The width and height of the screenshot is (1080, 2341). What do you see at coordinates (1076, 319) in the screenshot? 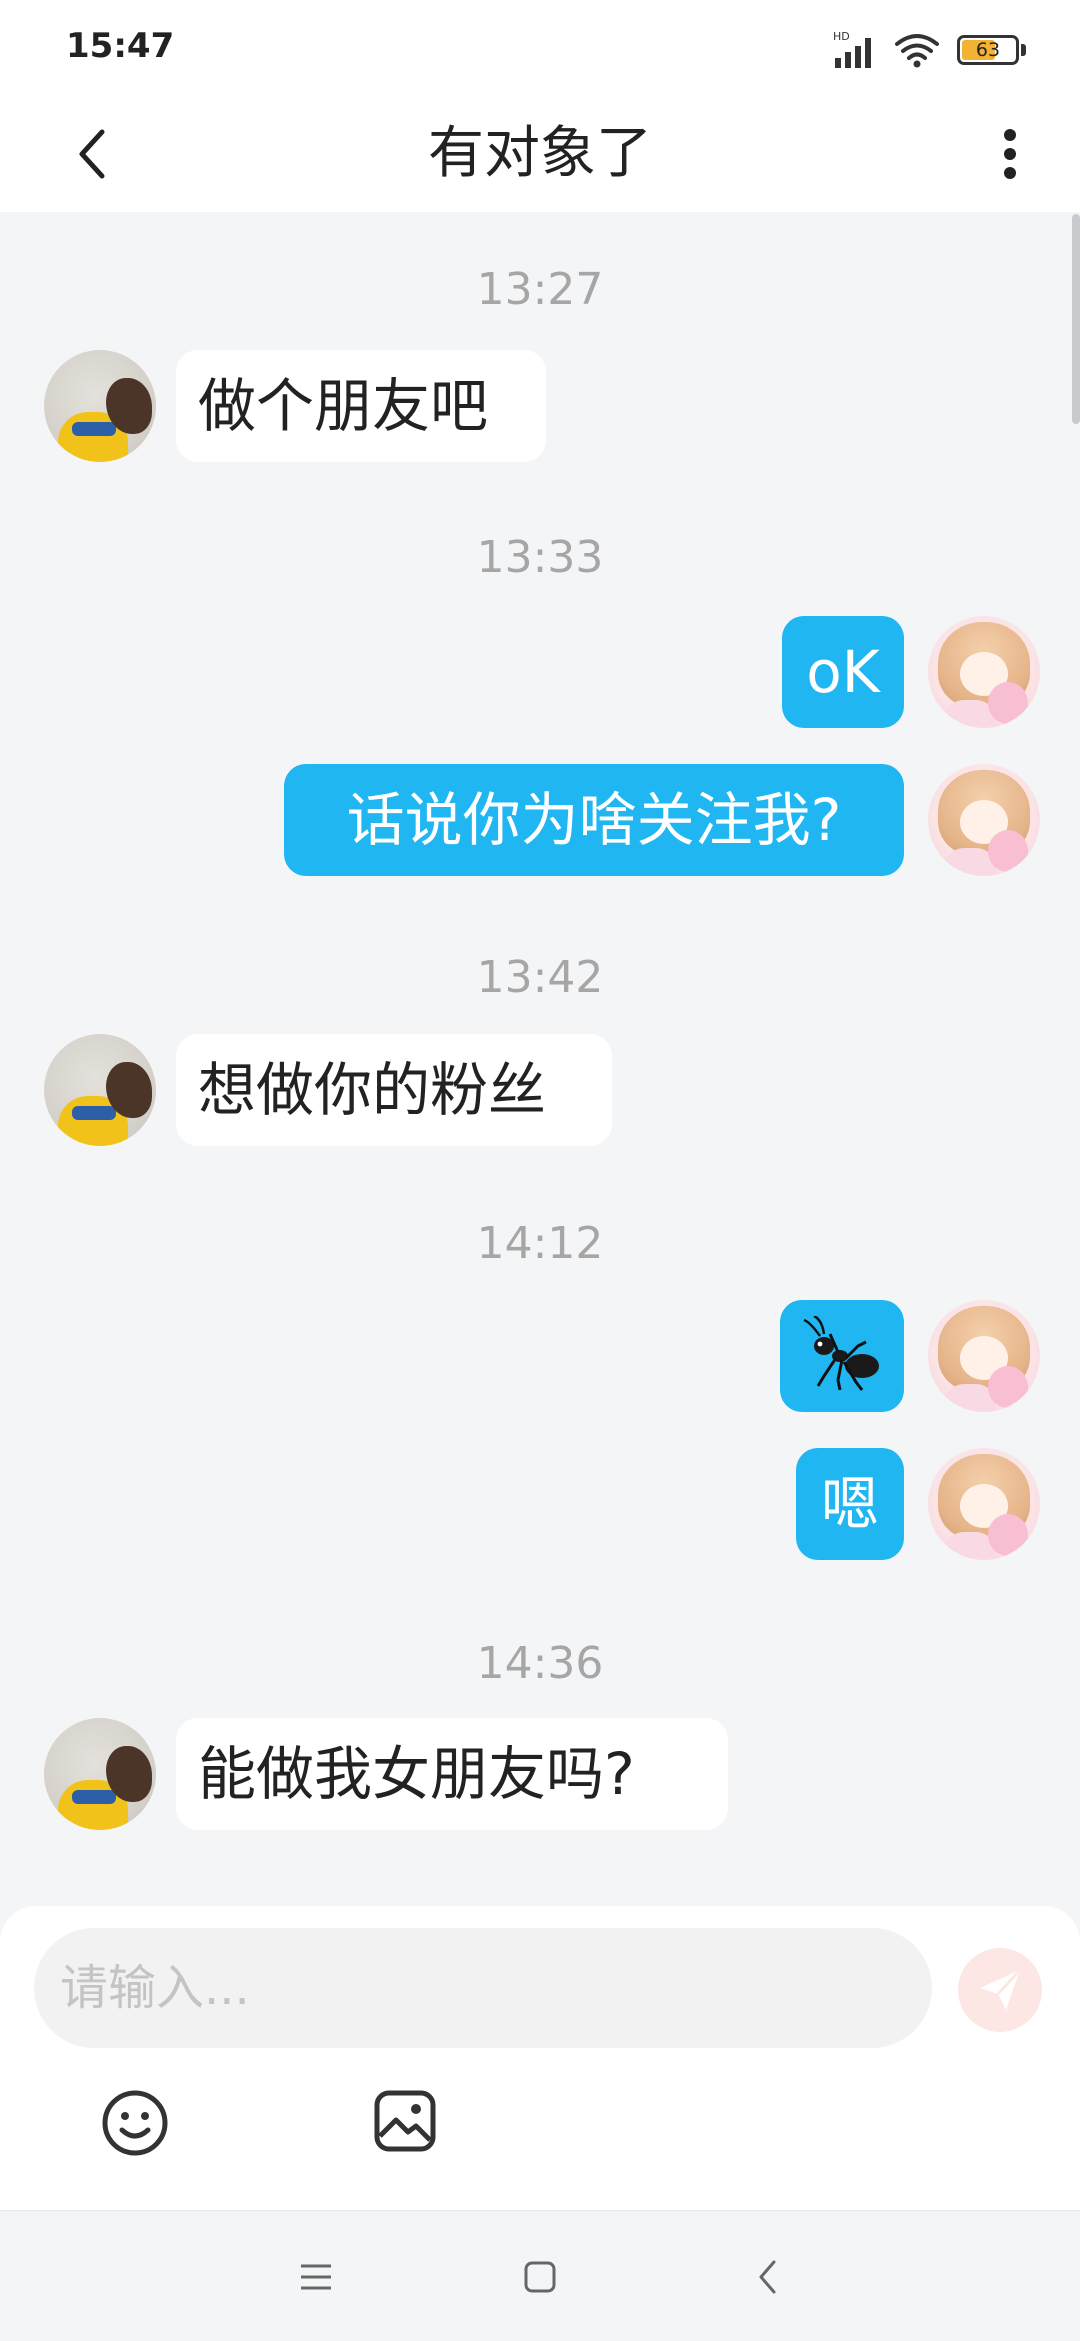
I see `scrollbar` at bounding box center [1076, 319].